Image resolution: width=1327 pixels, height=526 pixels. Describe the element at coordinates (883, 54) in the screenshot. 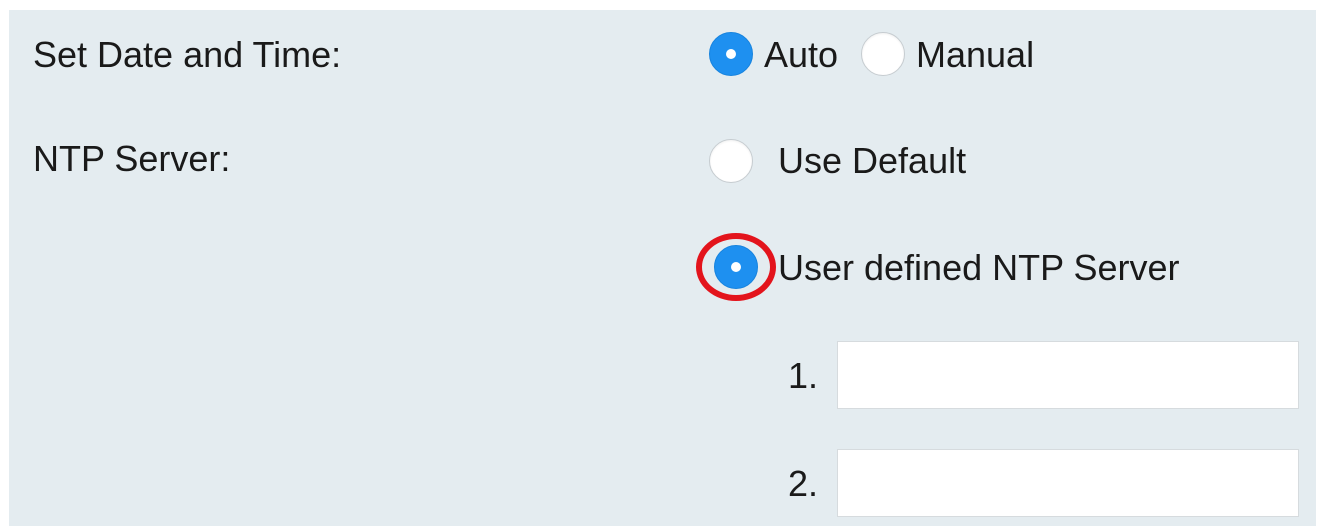

I see `manual-radio` at that location.